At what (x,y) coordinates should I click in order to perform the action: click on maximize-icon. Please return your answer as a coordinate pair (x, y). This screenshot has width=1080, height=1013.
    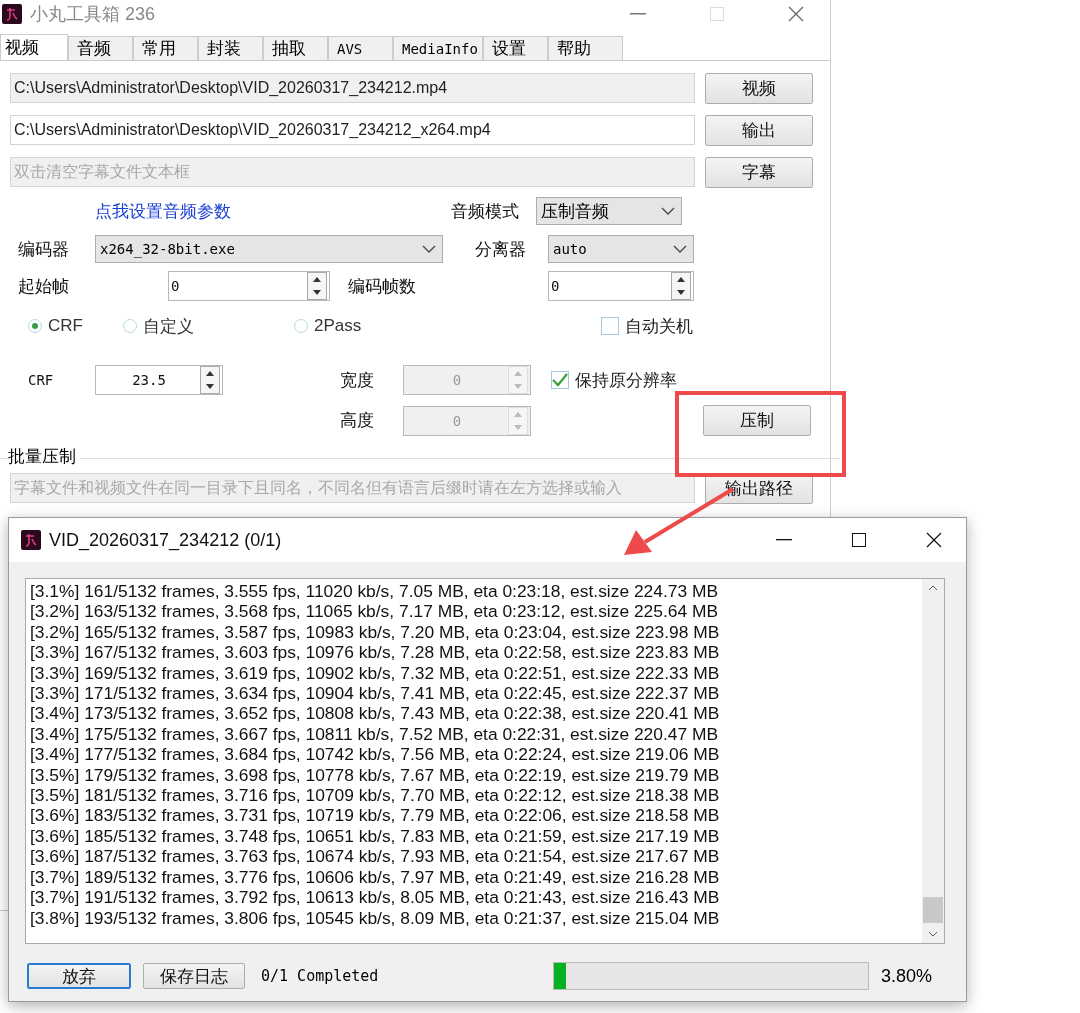
    Looking at the image, I should click on (859, 540).